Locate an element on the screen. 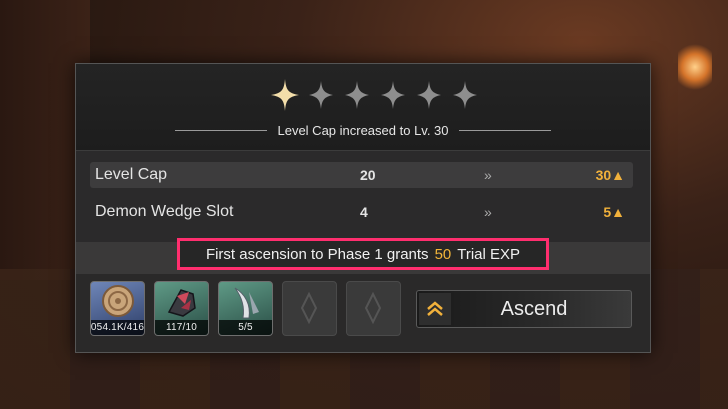 This screenshot has height=409, width=728. material-slot-red-crystal: 117/10 is located at coordinates (181, 308).